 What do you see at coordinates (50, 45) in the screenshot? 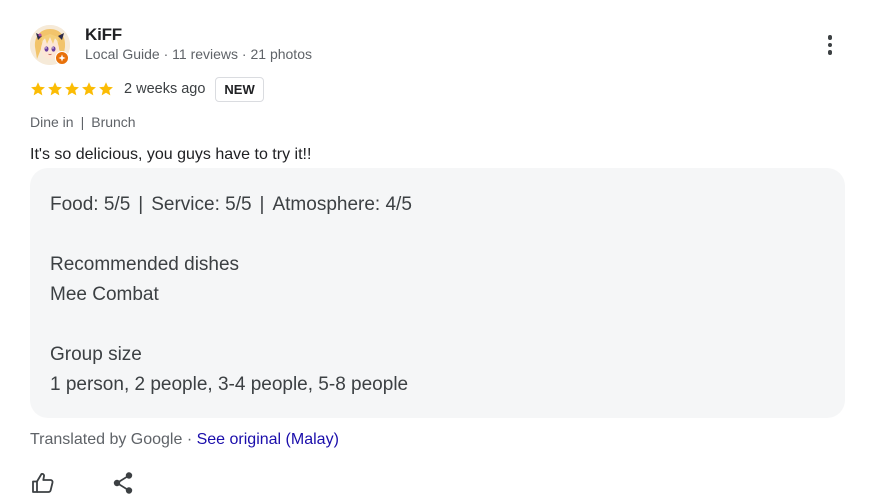
I see `avatar` at bounding box center [50, 45].